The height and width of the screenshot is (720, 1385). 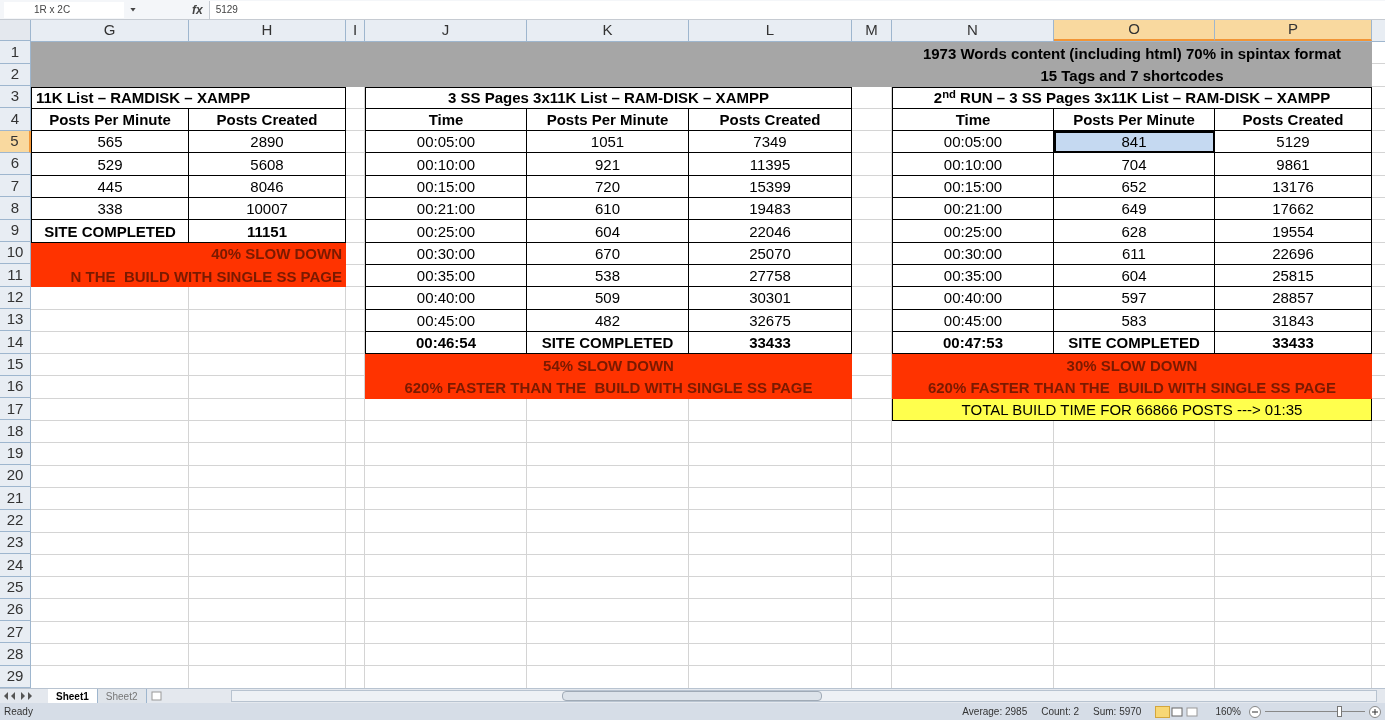 What do you see at coordinates (1375, 711) in the screenshot?
I see `zoom-in-icon` at bounding box center [1375, 711].